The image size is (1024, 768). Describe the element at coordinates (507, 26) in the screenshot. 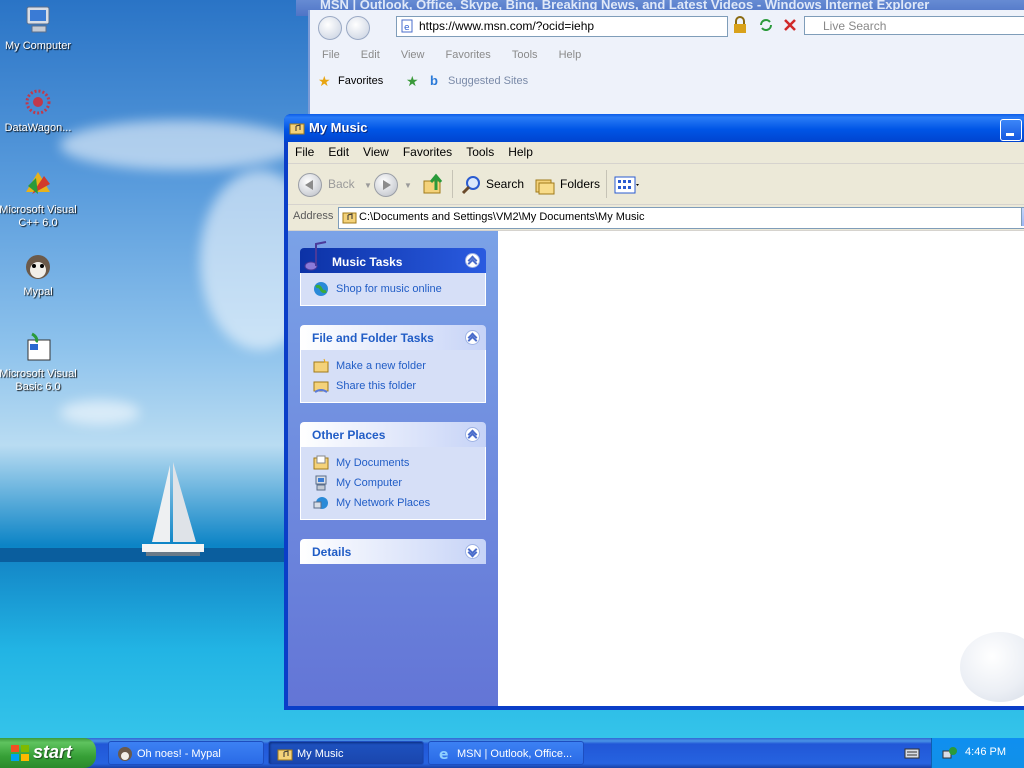

I see `ie-address-text: https://www.msn.com/?ocid=iehp` at that location.